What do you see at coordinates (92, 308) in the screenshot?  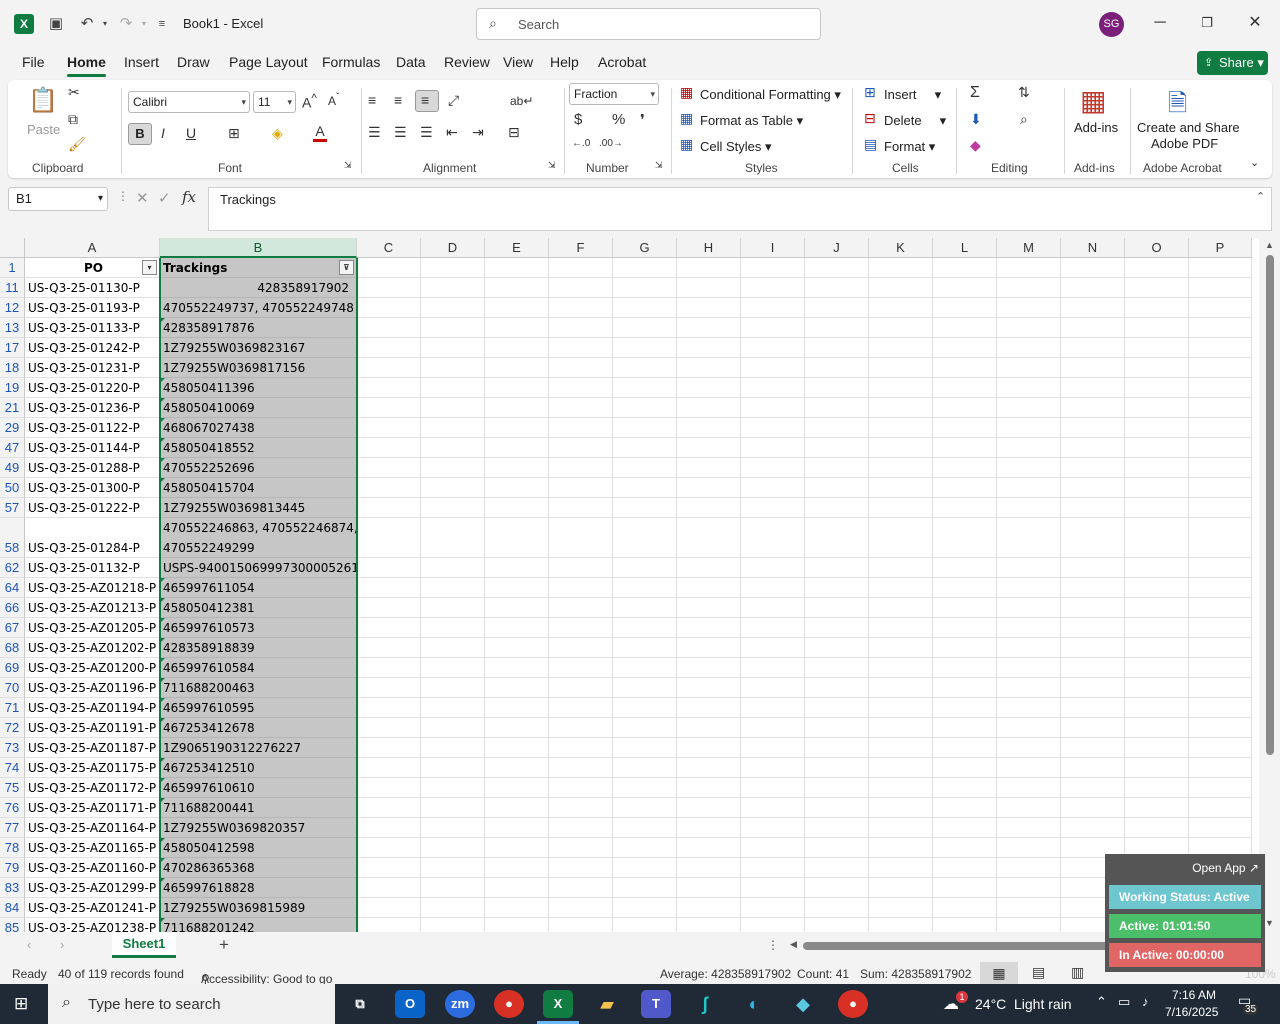 I see `po-cell: US-Q3-25-01193-P` at bounding box center [92, 308].